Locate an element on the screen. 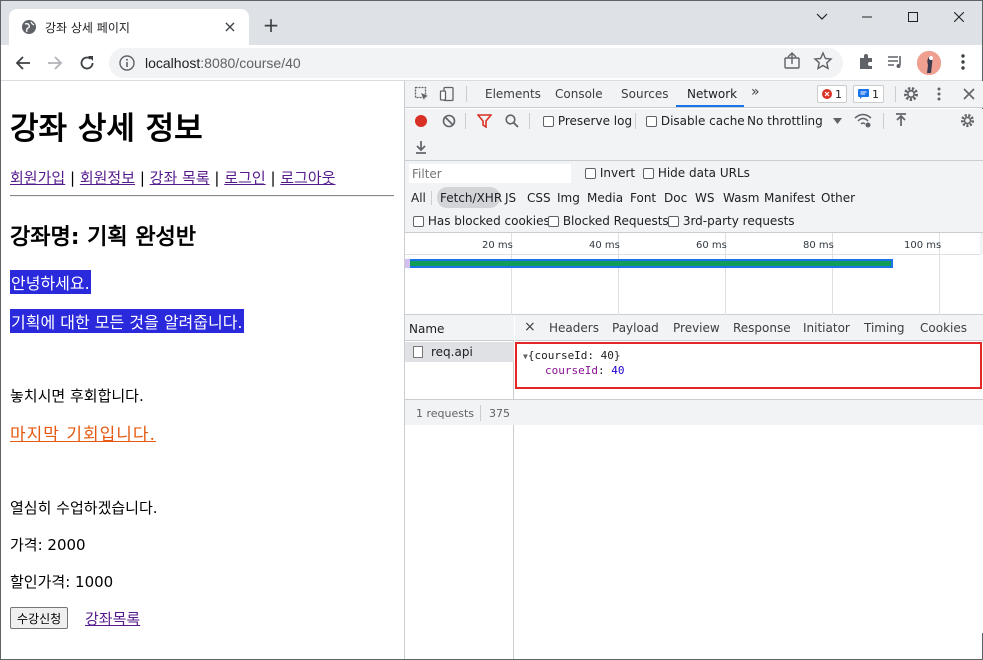 This screenshot has height=660, width=983. json-property: courseId: 40 is located at coordinates (585, 370).